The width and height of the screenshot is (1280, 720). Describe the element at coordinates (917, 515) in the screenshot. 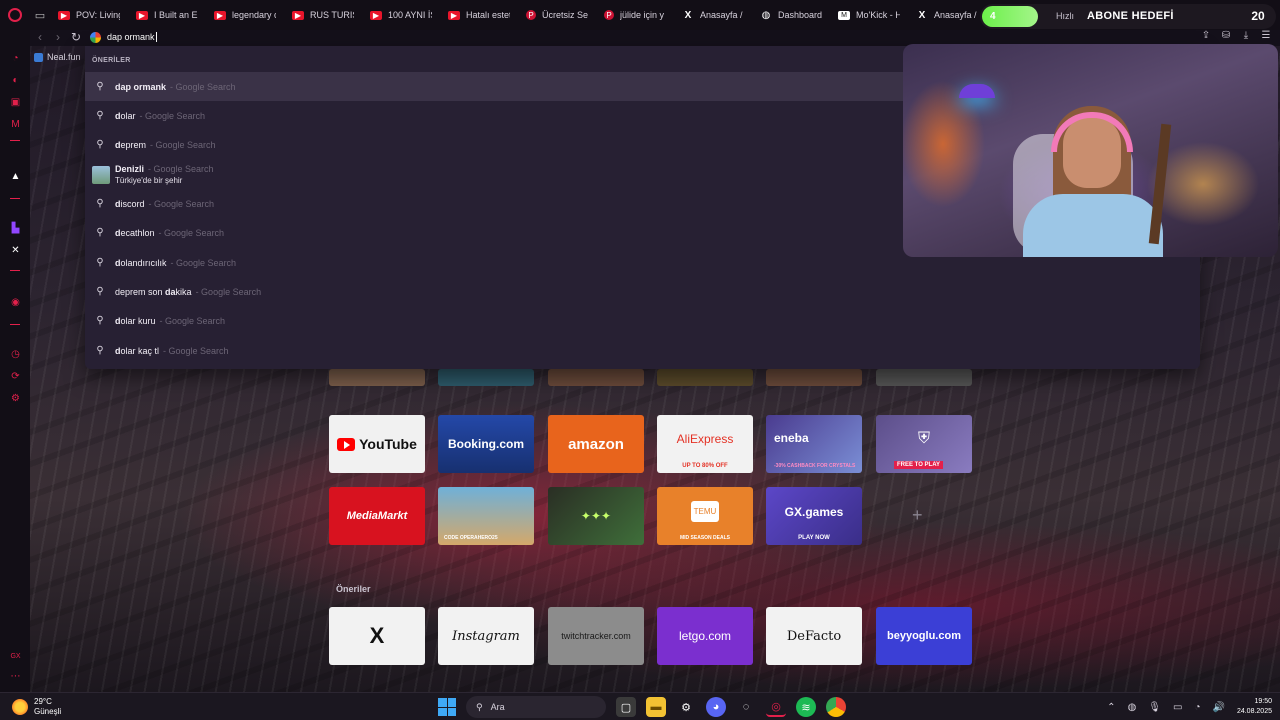

I see `add-speed-dial-plus-icon: +` at that location.